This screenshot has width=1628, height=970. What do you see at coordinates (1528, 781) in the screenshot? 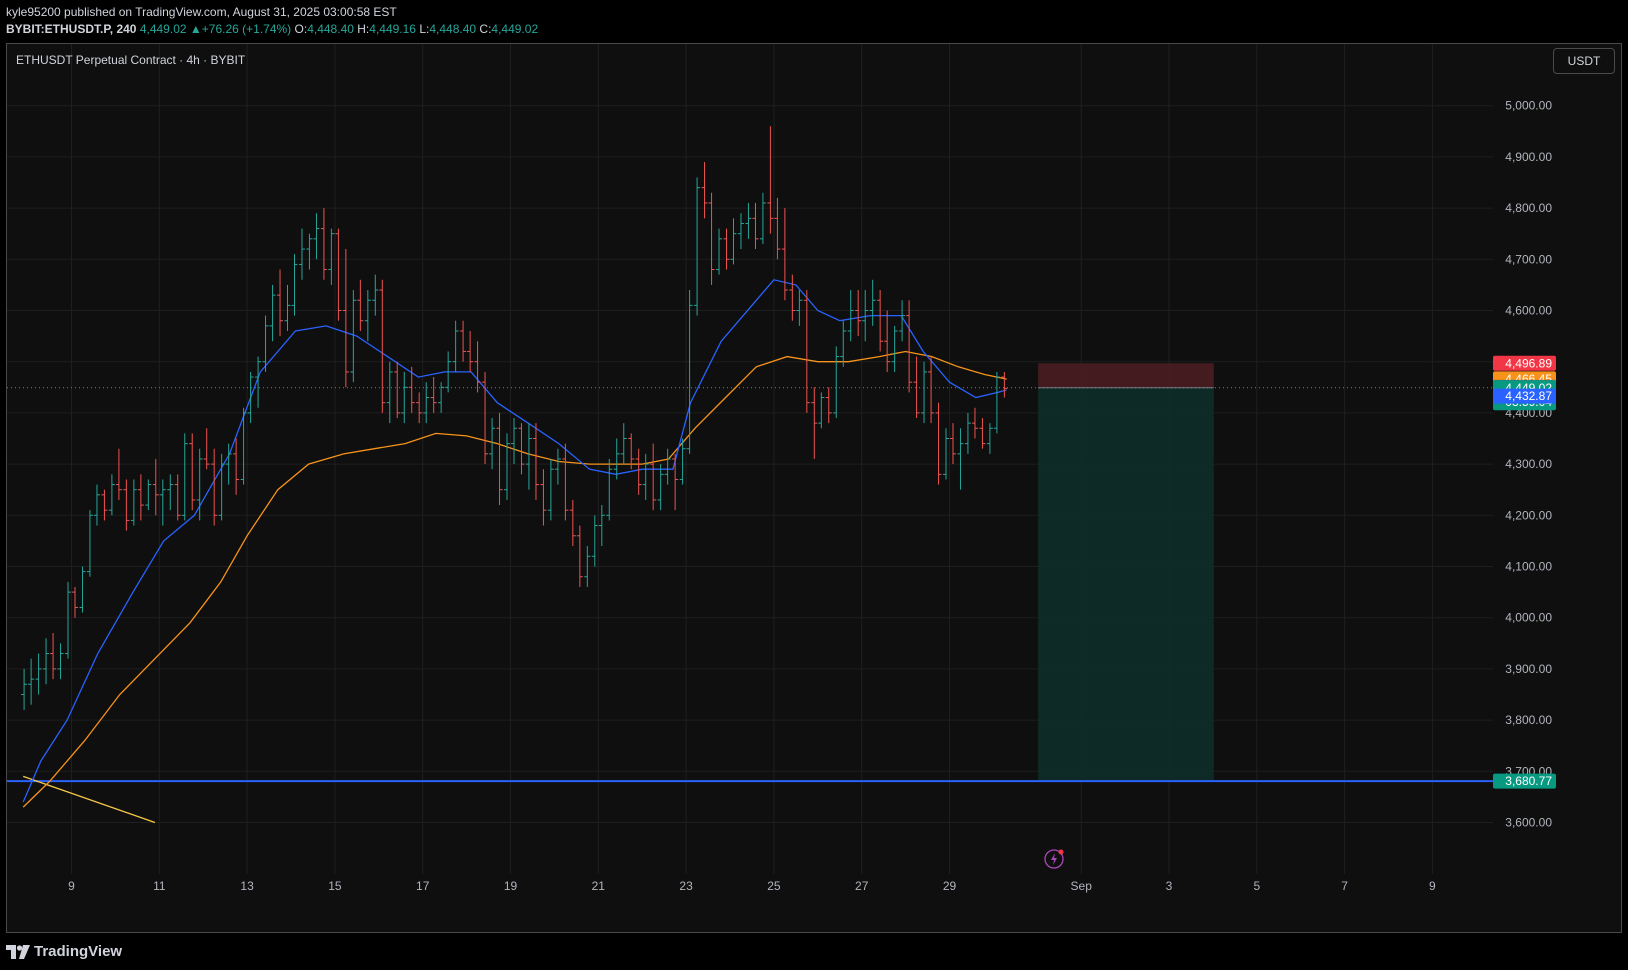
I see `svg-text: 3,680.77` at bounding box center [1528, 781].